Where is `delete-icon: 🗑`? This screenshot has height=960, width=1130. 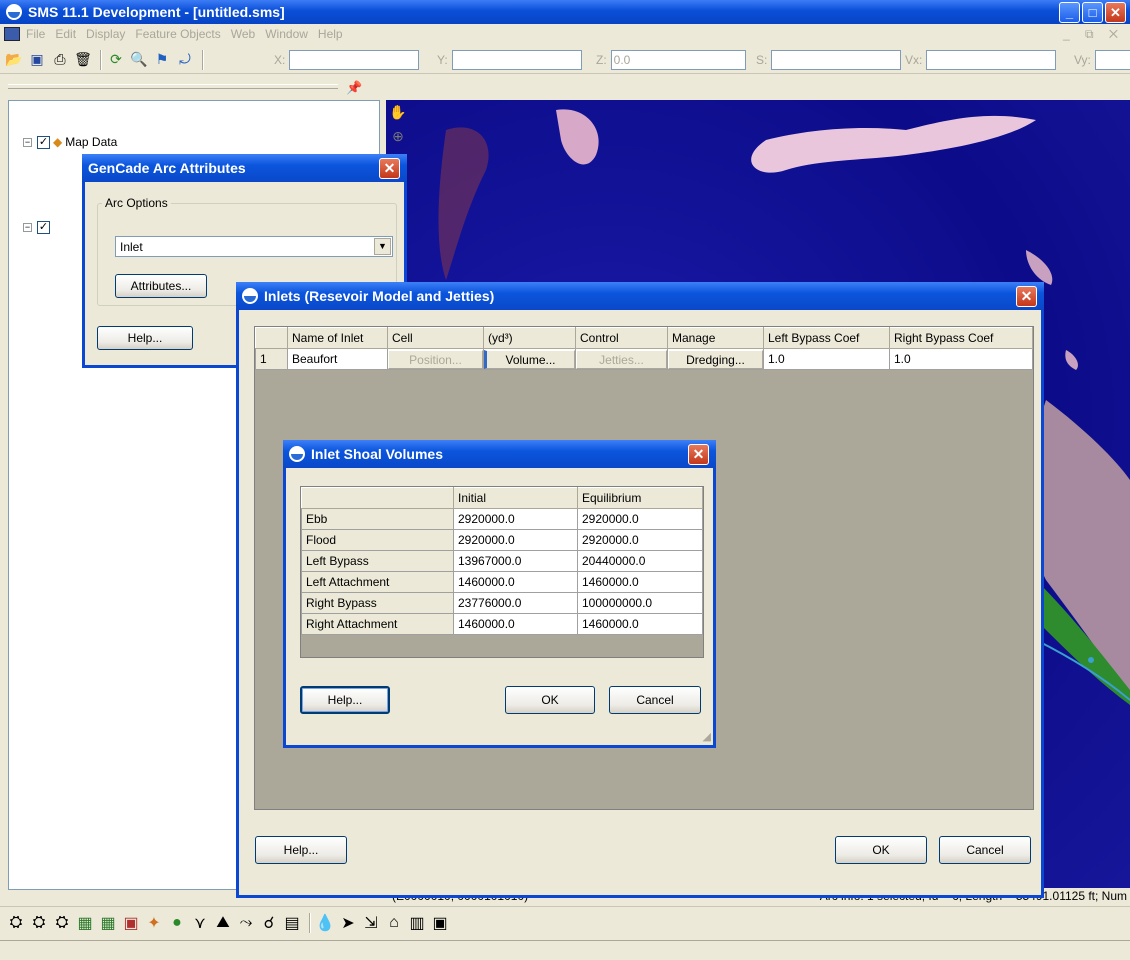
delete-icon: 🗑 is located at coordinates (83, 60).